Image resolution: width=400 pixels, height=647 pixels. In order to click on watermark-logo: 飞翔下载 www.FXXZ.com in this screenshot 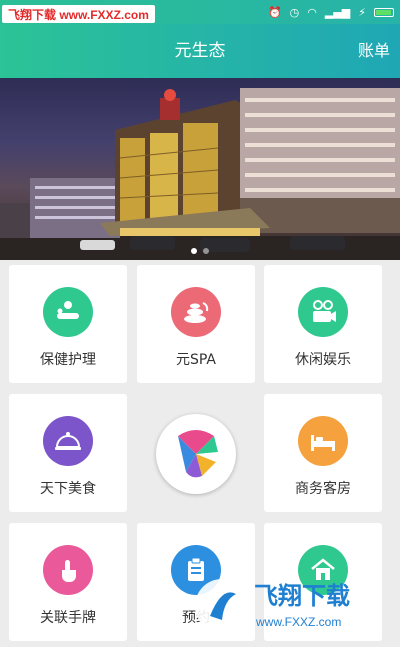, I will do `click(78, 14)`.